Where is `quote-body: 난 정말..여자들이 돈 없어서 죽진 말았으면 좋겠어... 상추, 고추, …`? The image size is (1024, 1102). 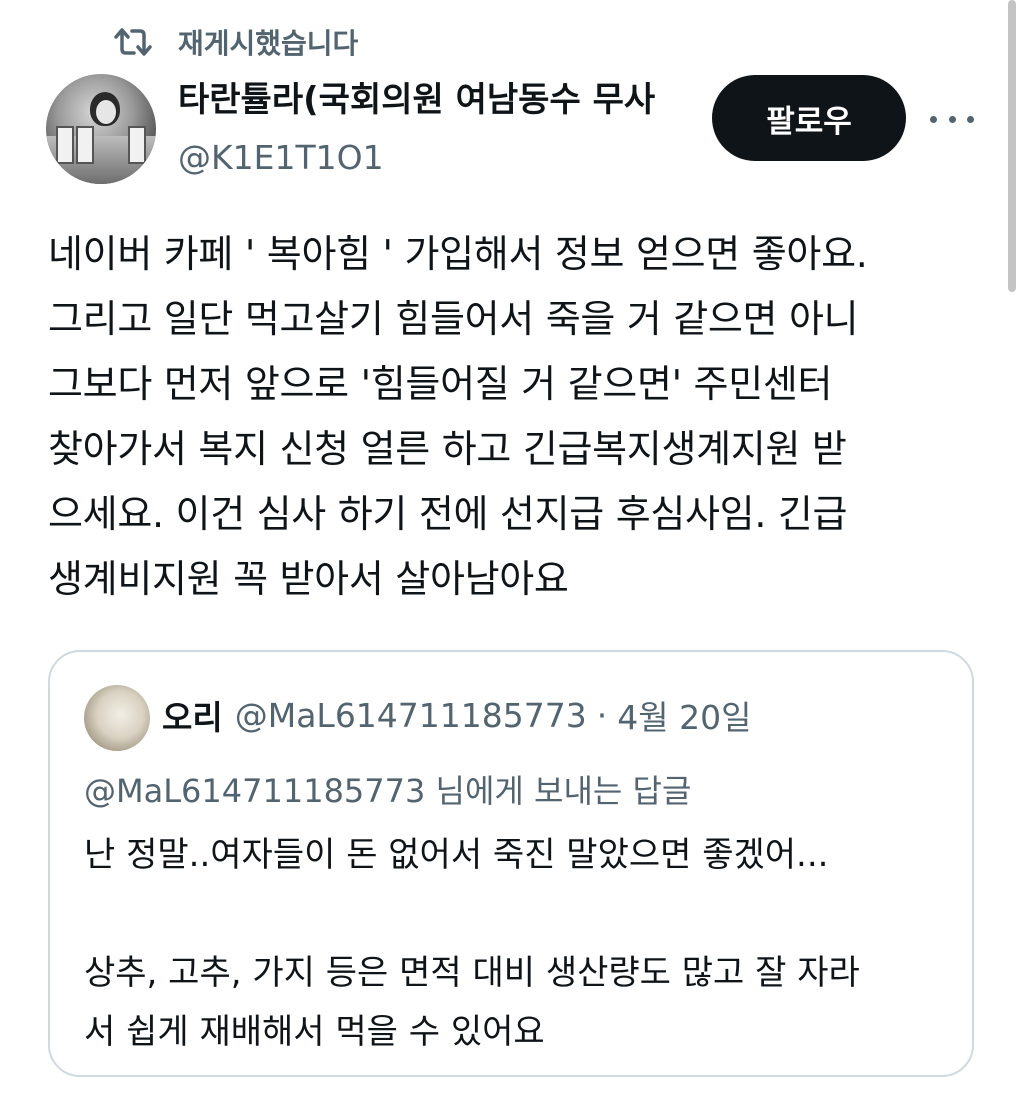
quote-body: 난 정말..여자들이 돈 없어서 죽진 말았으면 좋겠어... 상추, 고추, … is located at coordinates (472, 943).